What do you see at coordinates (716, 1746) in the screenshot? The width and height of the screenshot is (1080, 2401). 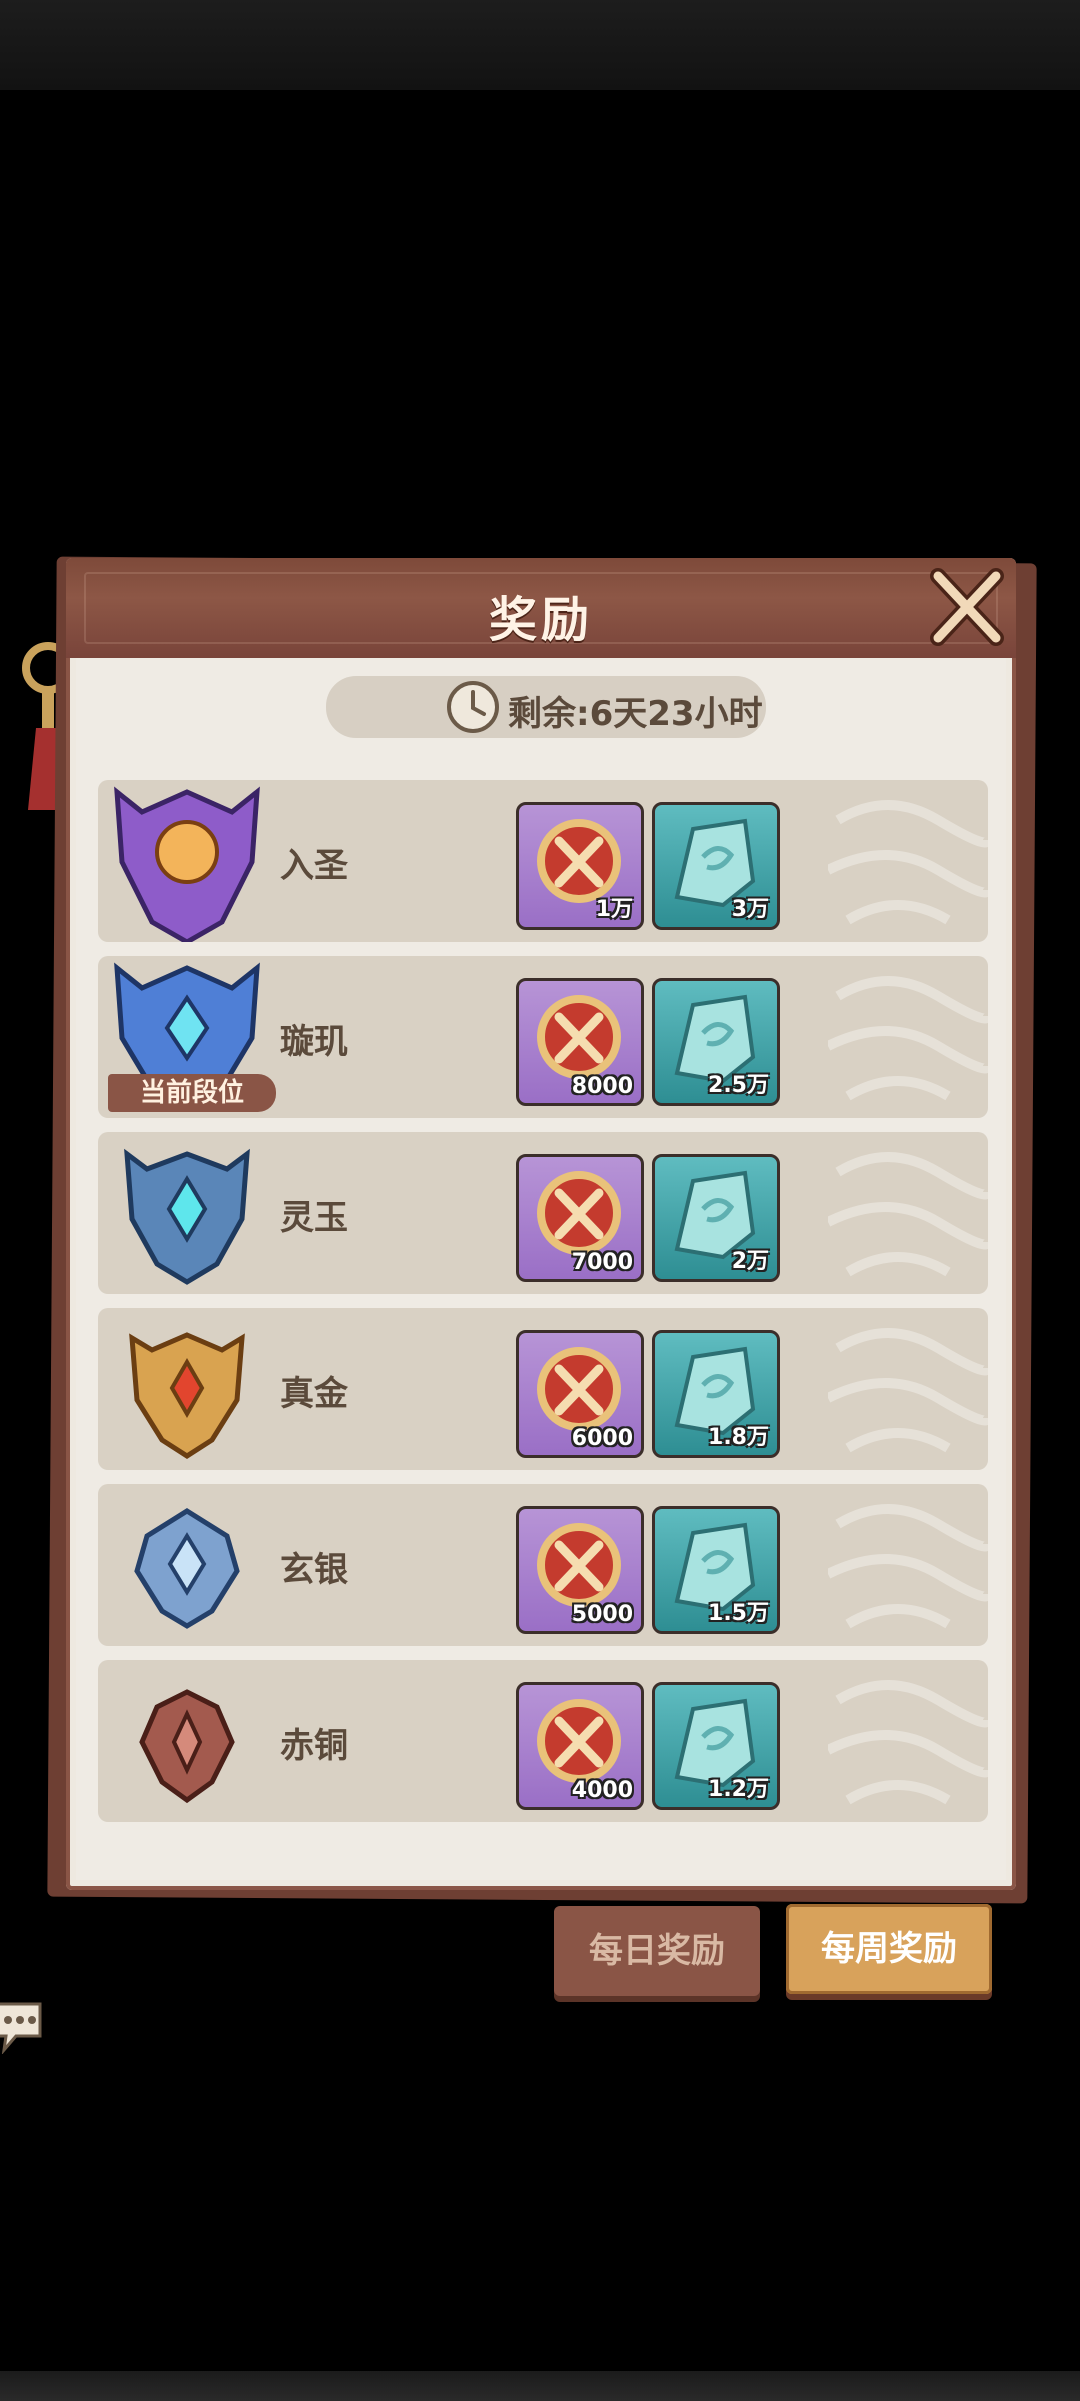 I see `reward-item-jade: 1.2万` at bounding box center [716, 1746].